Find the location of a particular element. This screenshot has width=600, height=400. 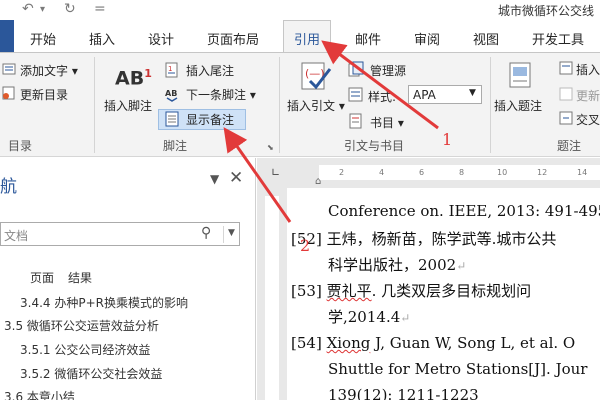

doc-line: Conference on. IEEE, 2013: 491-495. is located at coordinates (464, 211).